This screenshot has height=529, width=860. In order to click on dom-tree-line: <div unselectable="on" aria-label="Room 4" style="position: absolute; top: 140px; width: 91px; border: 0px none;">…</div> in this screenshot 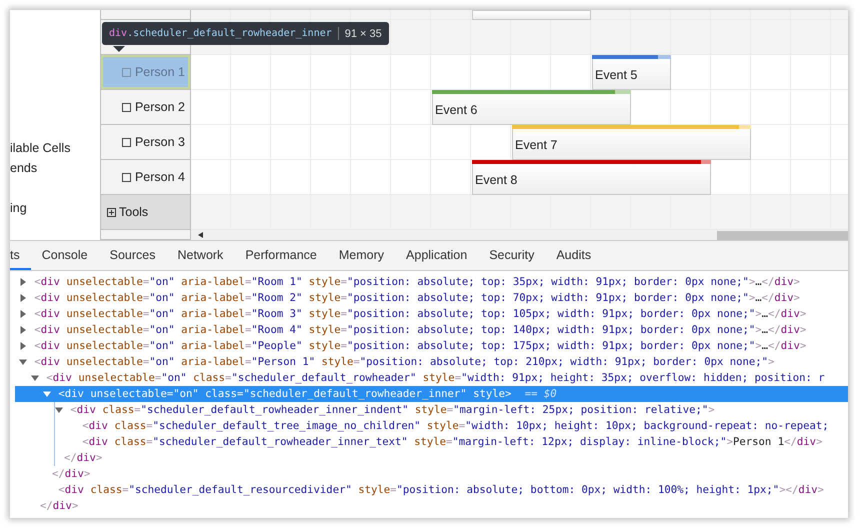, I will do `click(431, 330)`.